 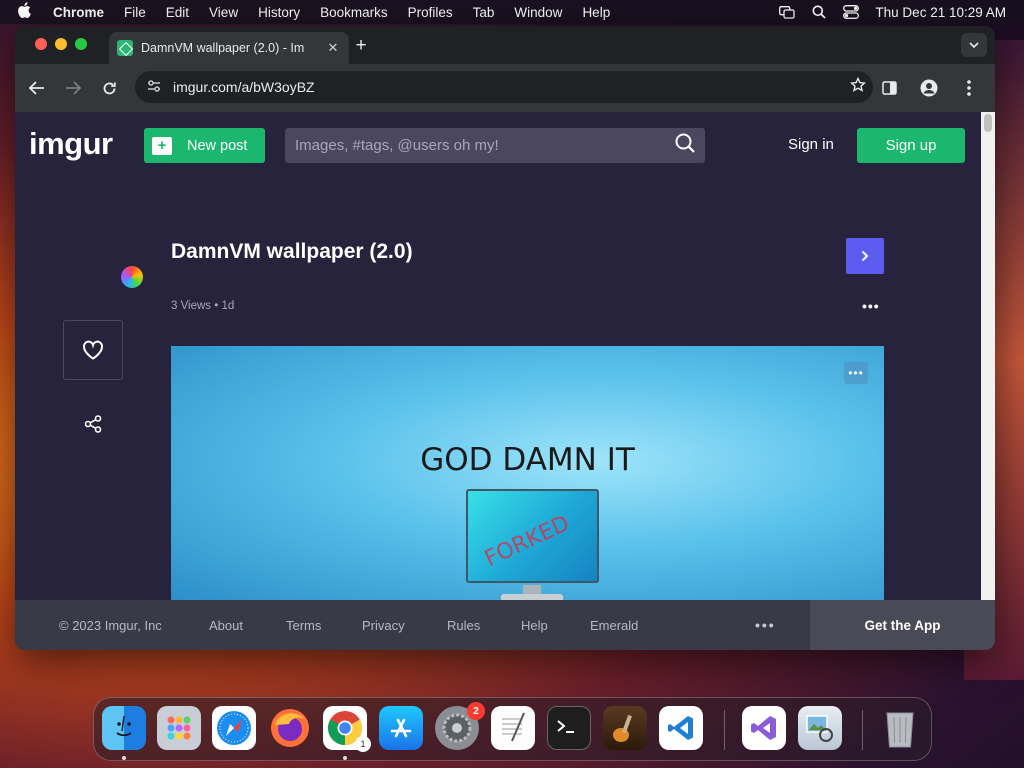 I want to click on app-store-icon, so click(x=401, y=728).